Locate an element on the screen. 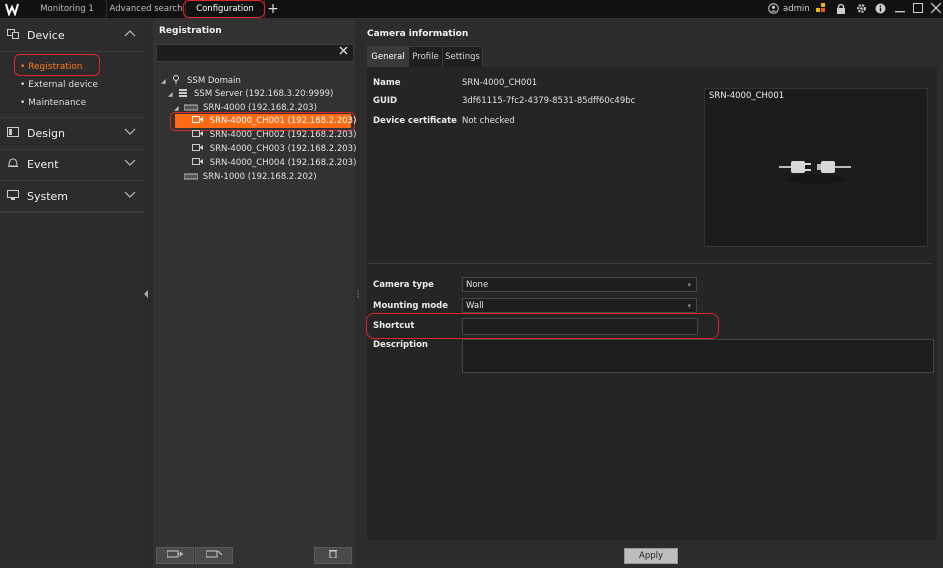 The height and width of the screenshot is (568, 943). edit-device-icon is located at coordinates (214, 554).